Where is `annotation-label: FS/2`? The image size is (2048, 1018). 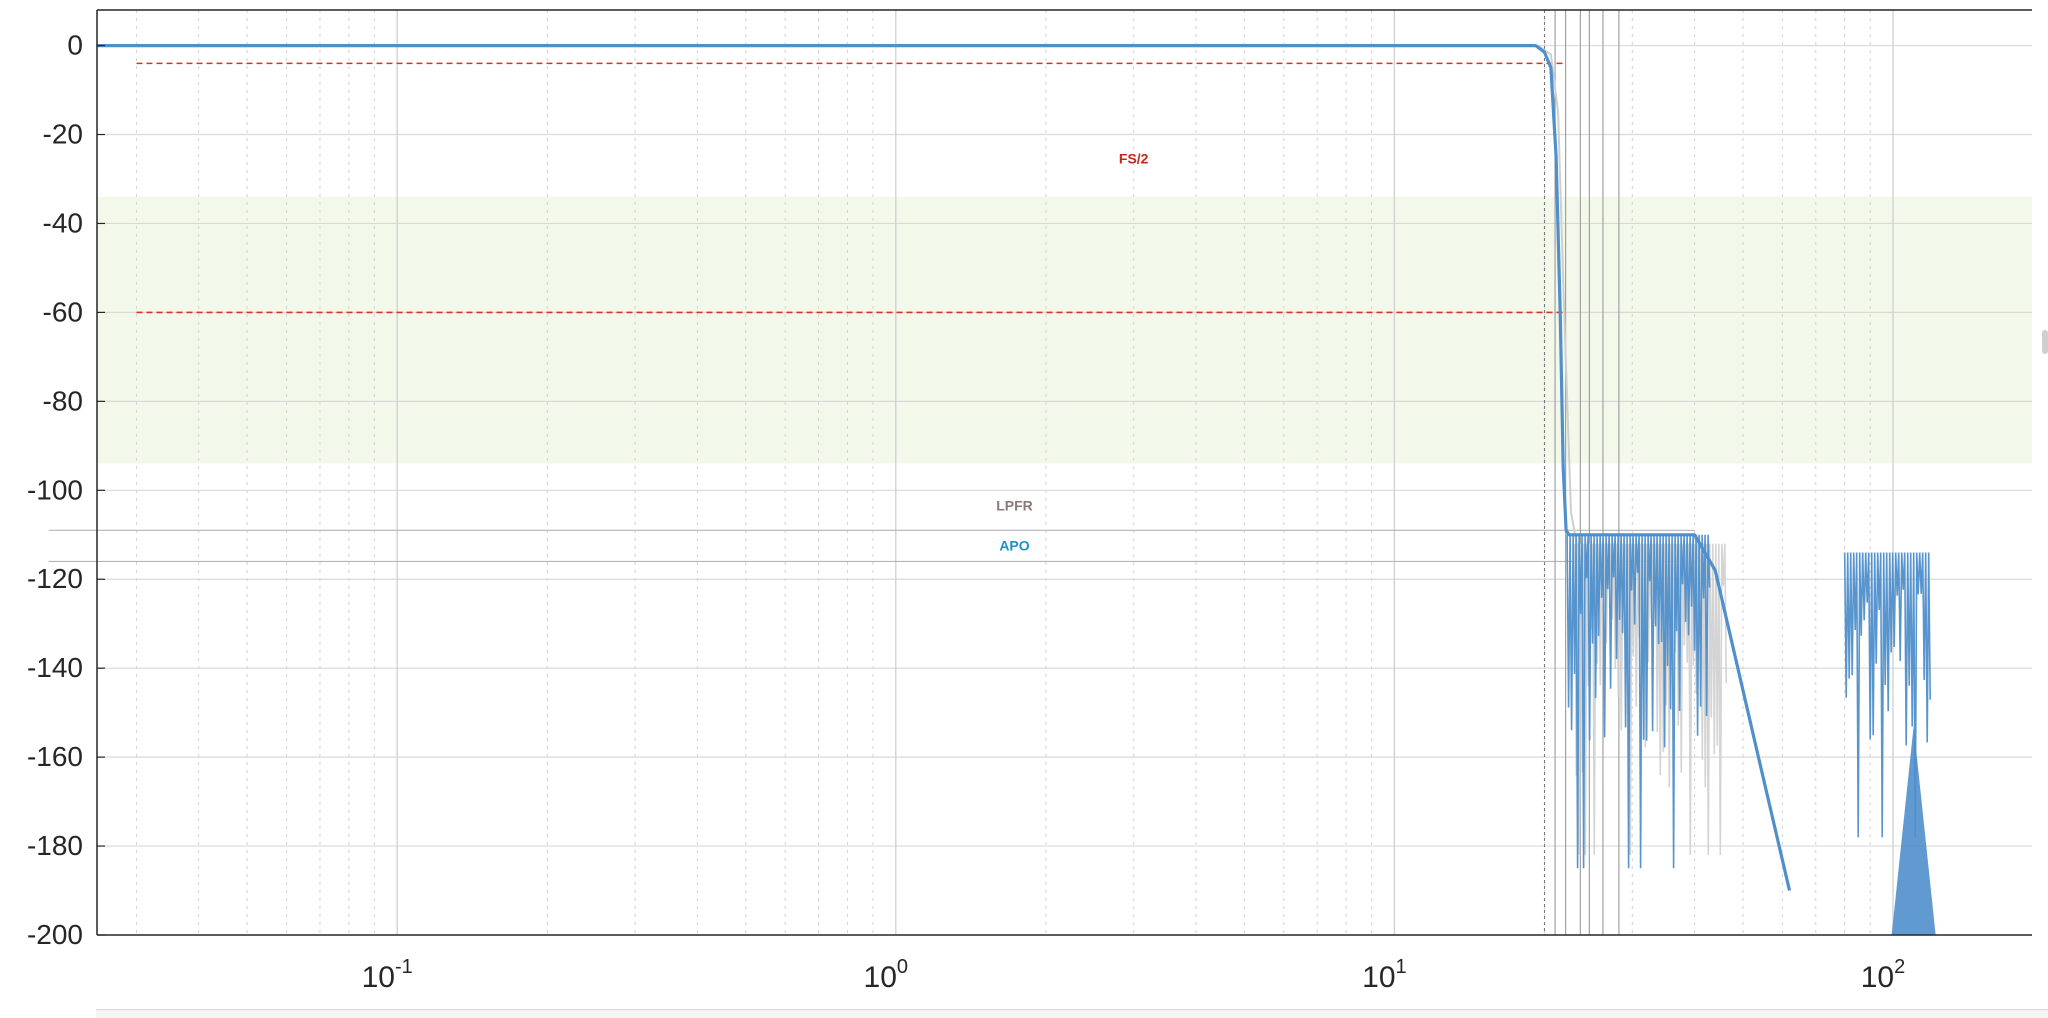
annotation-label: FS/2 is located at coordinates (1134, 158).